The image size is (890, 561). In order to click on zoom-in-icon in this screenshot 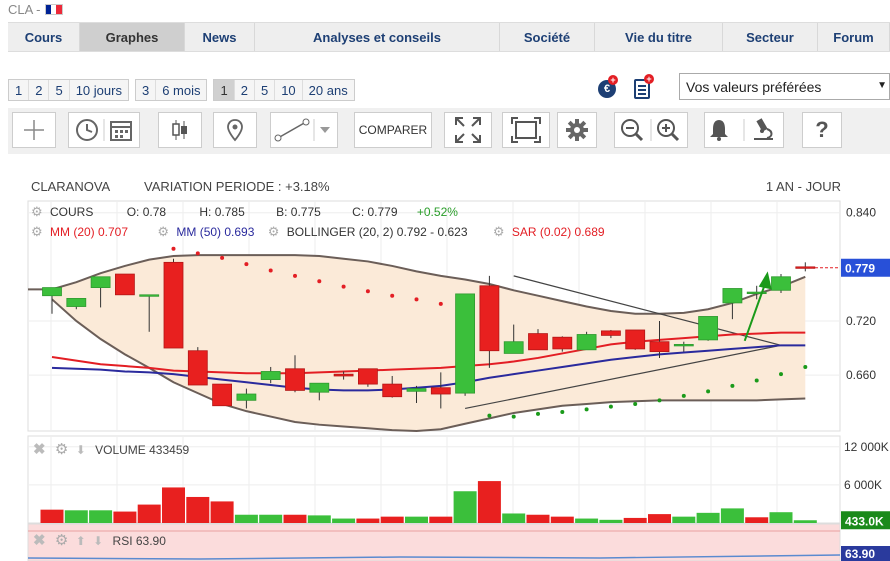, I will do `click(668, 130)`.